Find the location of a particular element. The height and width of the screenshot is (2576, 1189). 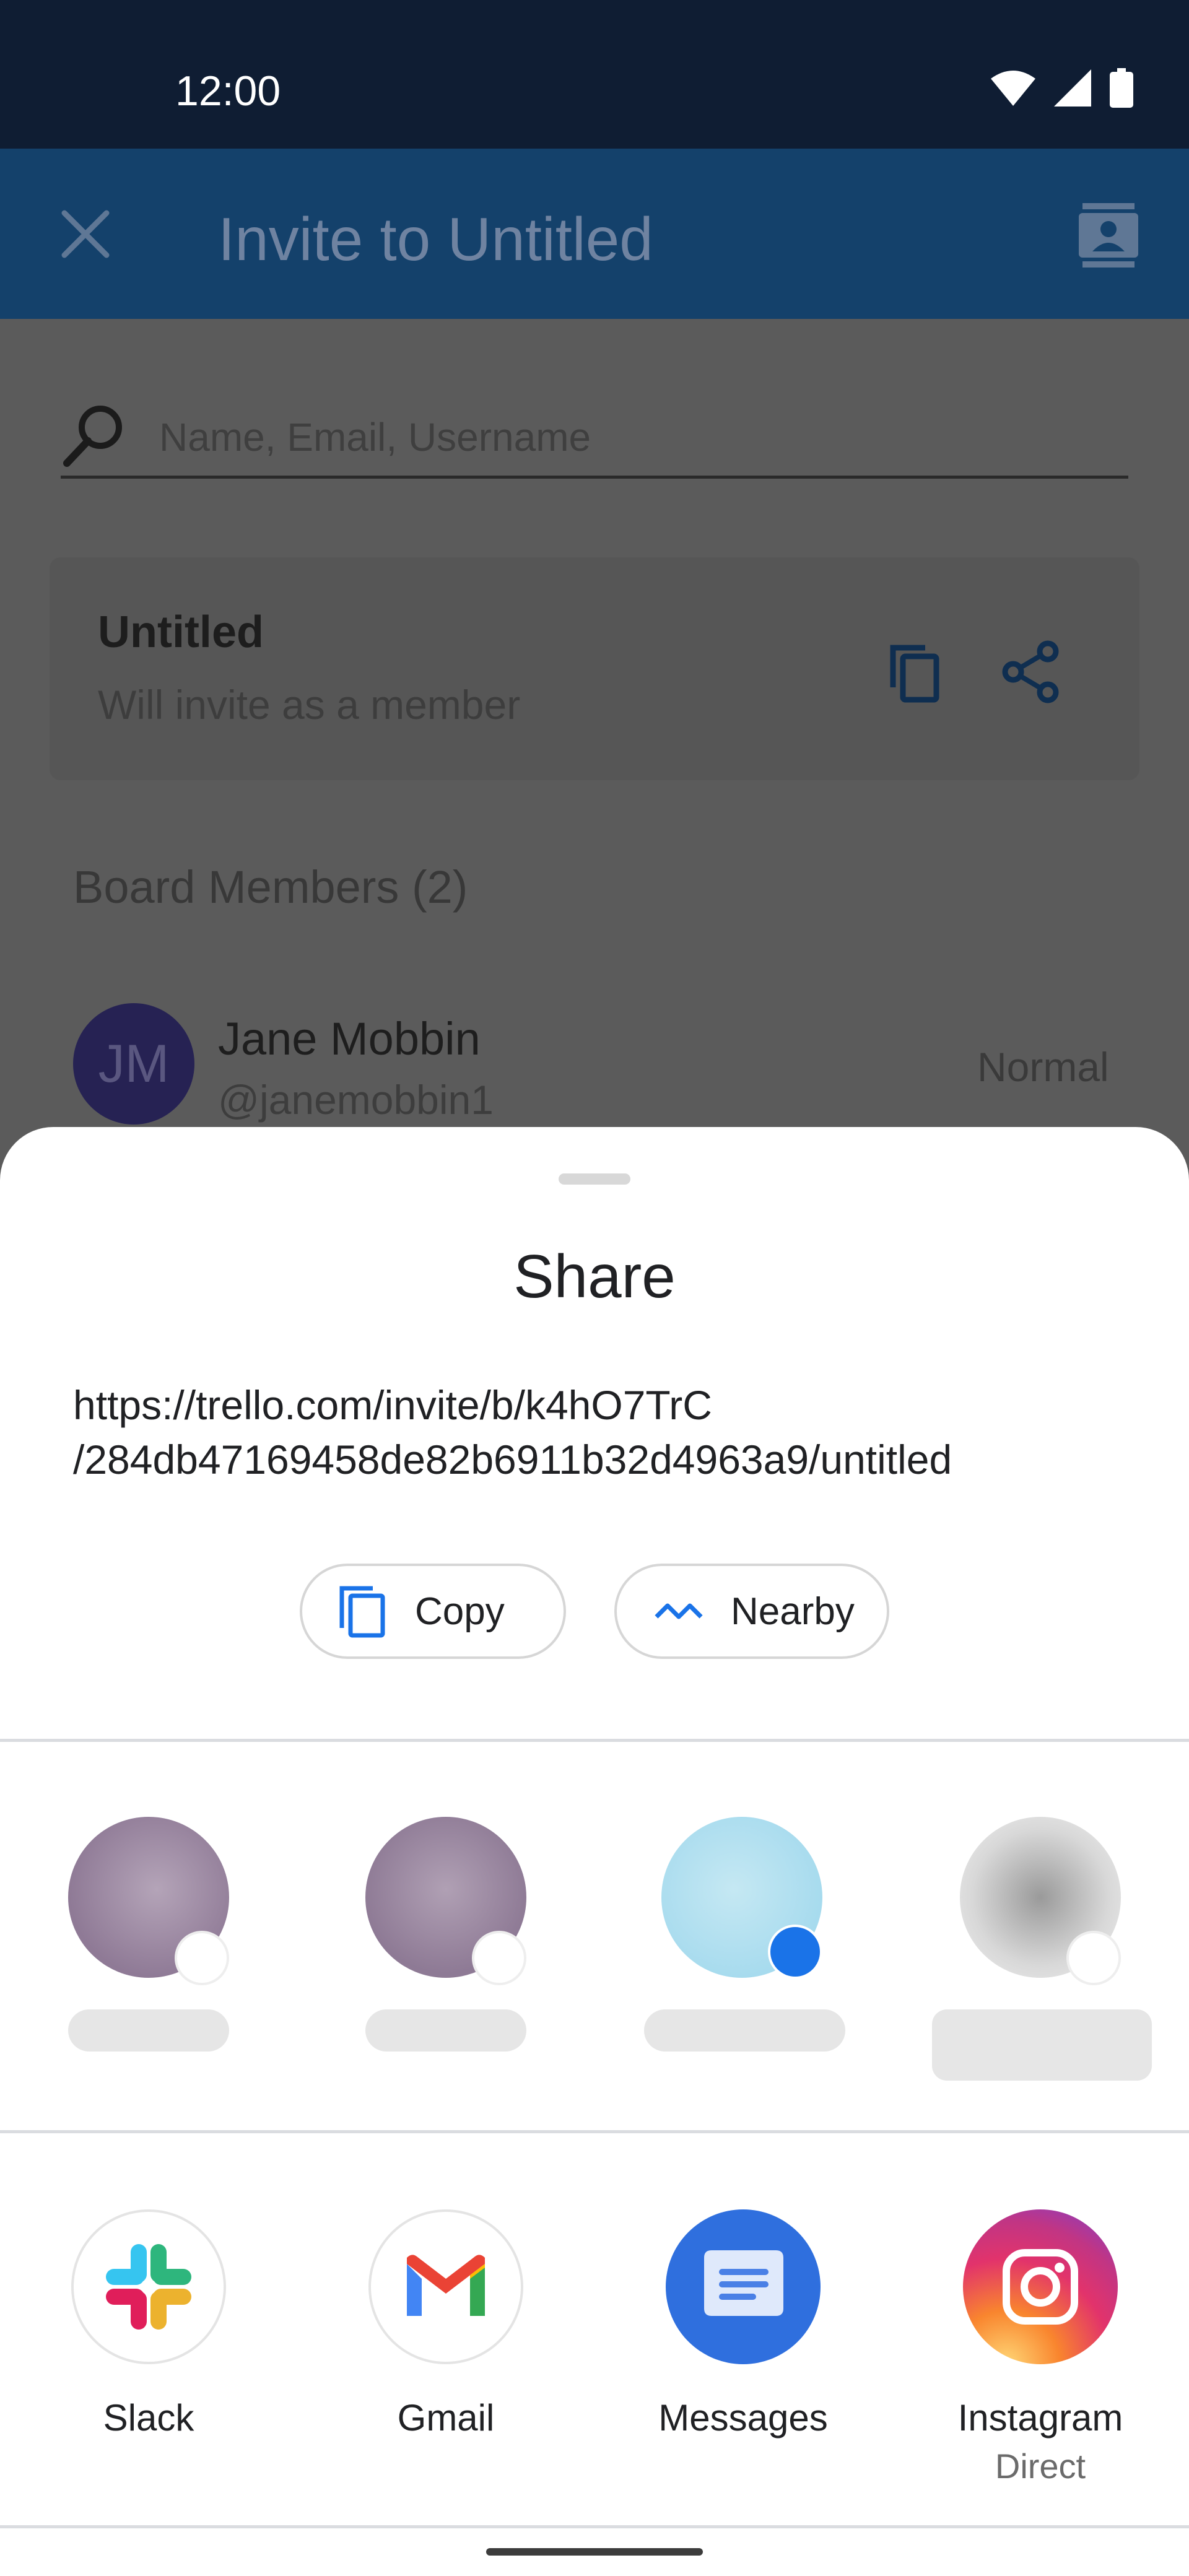

contacts-button is located at coordinates (1108, 235).